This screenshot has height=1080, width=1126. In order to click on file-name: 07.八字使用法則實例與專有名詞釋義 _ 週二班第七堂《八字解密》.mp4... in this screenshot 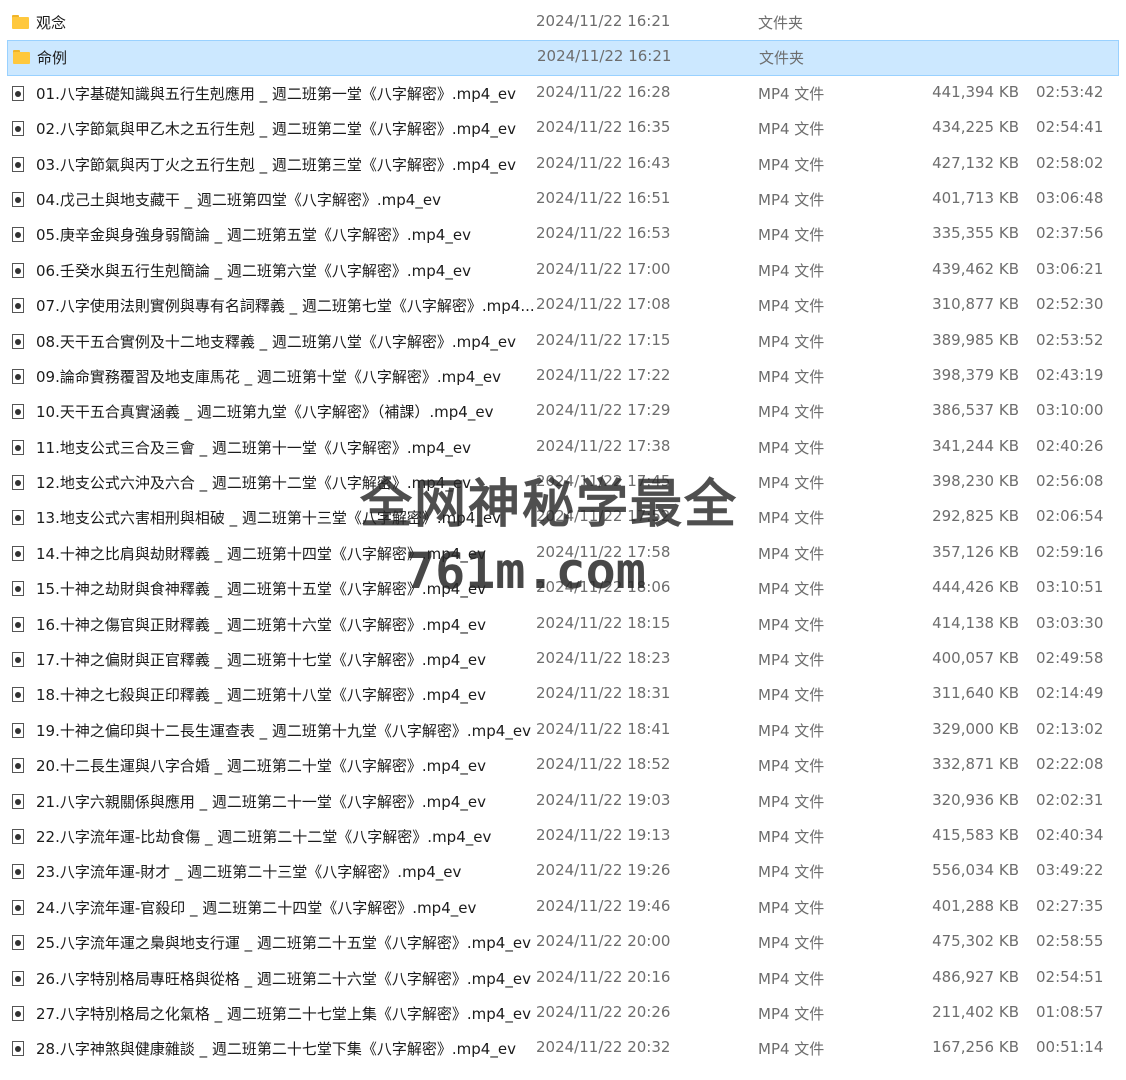, I will do `click(285, 306)`.